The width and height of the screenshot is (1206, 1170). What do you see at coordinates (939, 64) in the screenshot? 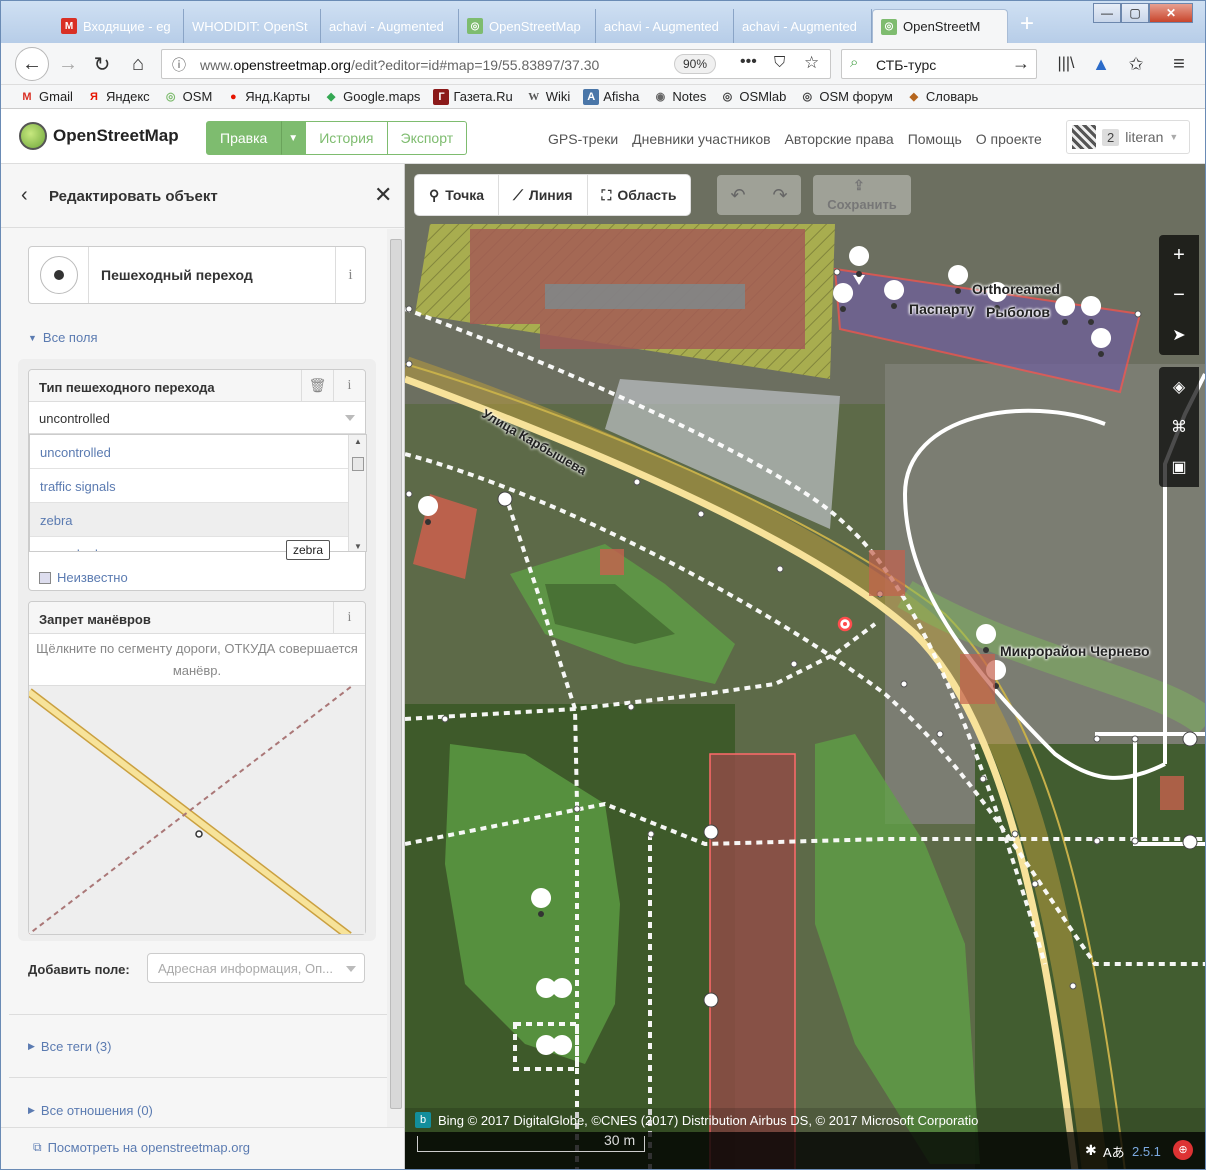
I see `search-bar: ⌕ СТБ-турс →` at bounding box center [939, 64].